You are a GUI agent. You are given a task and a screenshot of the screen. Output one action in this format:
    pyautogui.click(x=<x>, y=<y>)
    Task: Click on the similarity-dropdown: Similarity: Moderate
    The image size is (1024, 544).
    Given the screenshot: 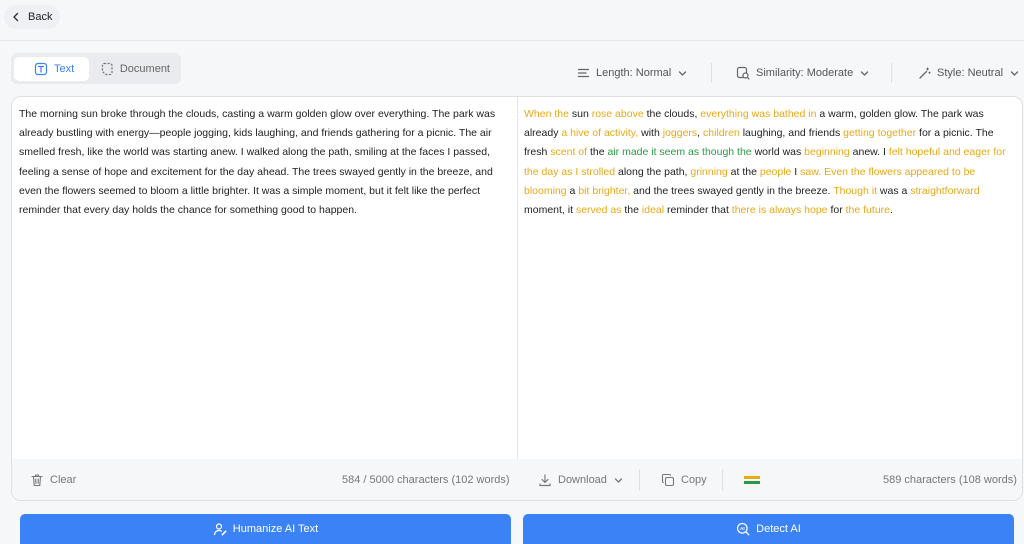 What is the action you would take?
    pyautogui.click(x=803, y=73)
    